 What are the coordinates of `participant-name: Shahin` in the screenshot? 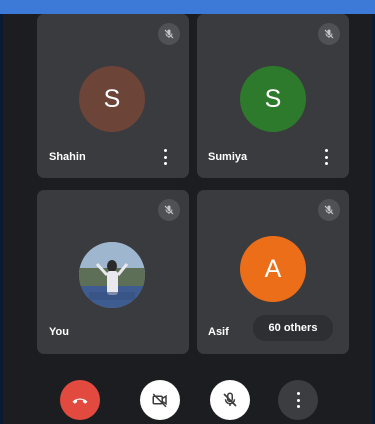 It's located at (67, 157).